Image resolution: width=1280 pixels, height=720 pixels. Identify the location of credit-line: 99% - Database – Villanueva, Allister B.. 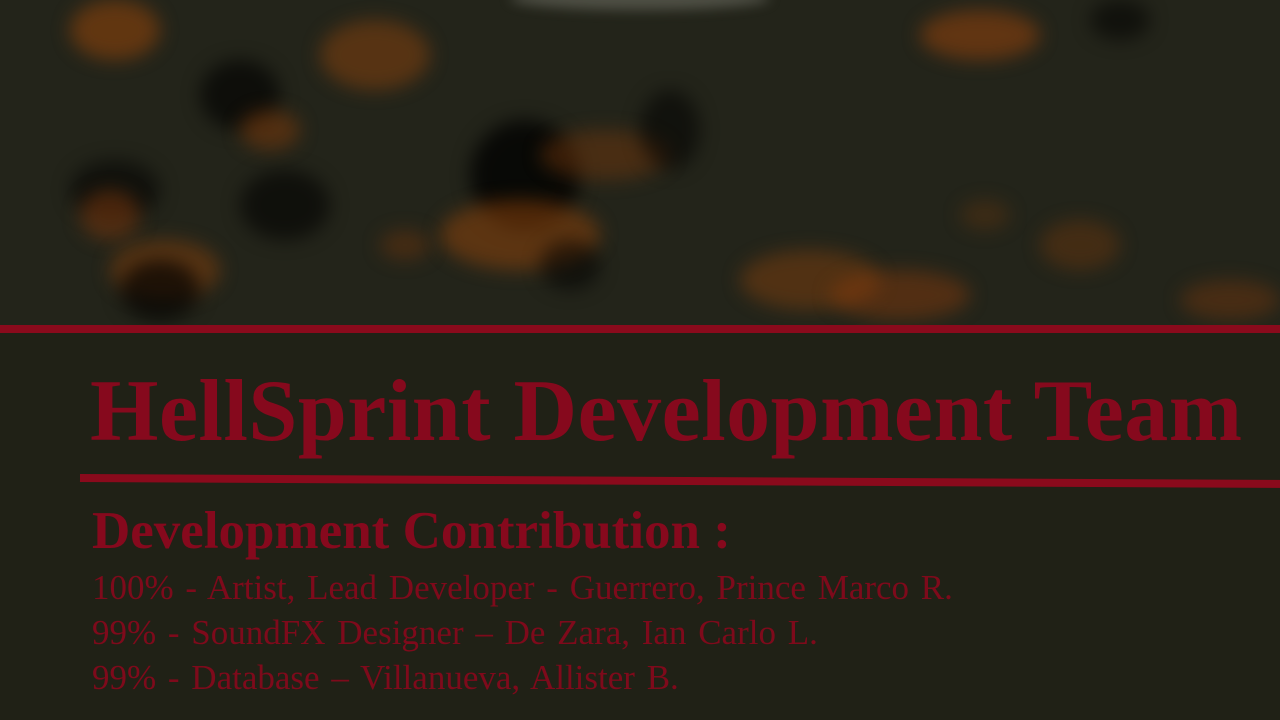
(385, 677).